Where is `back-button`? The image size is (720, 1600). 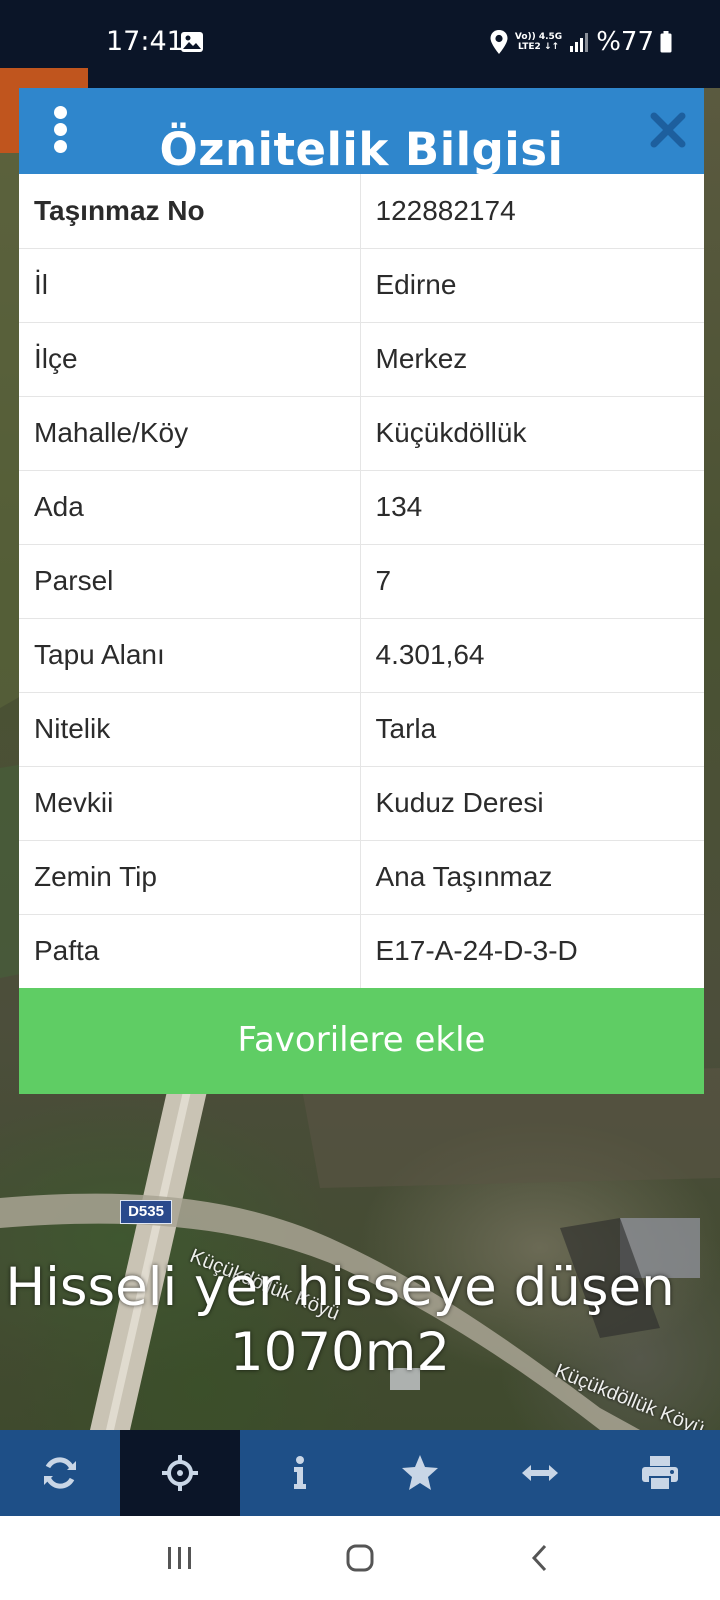
back-button is located at coordinates (540, 1558).